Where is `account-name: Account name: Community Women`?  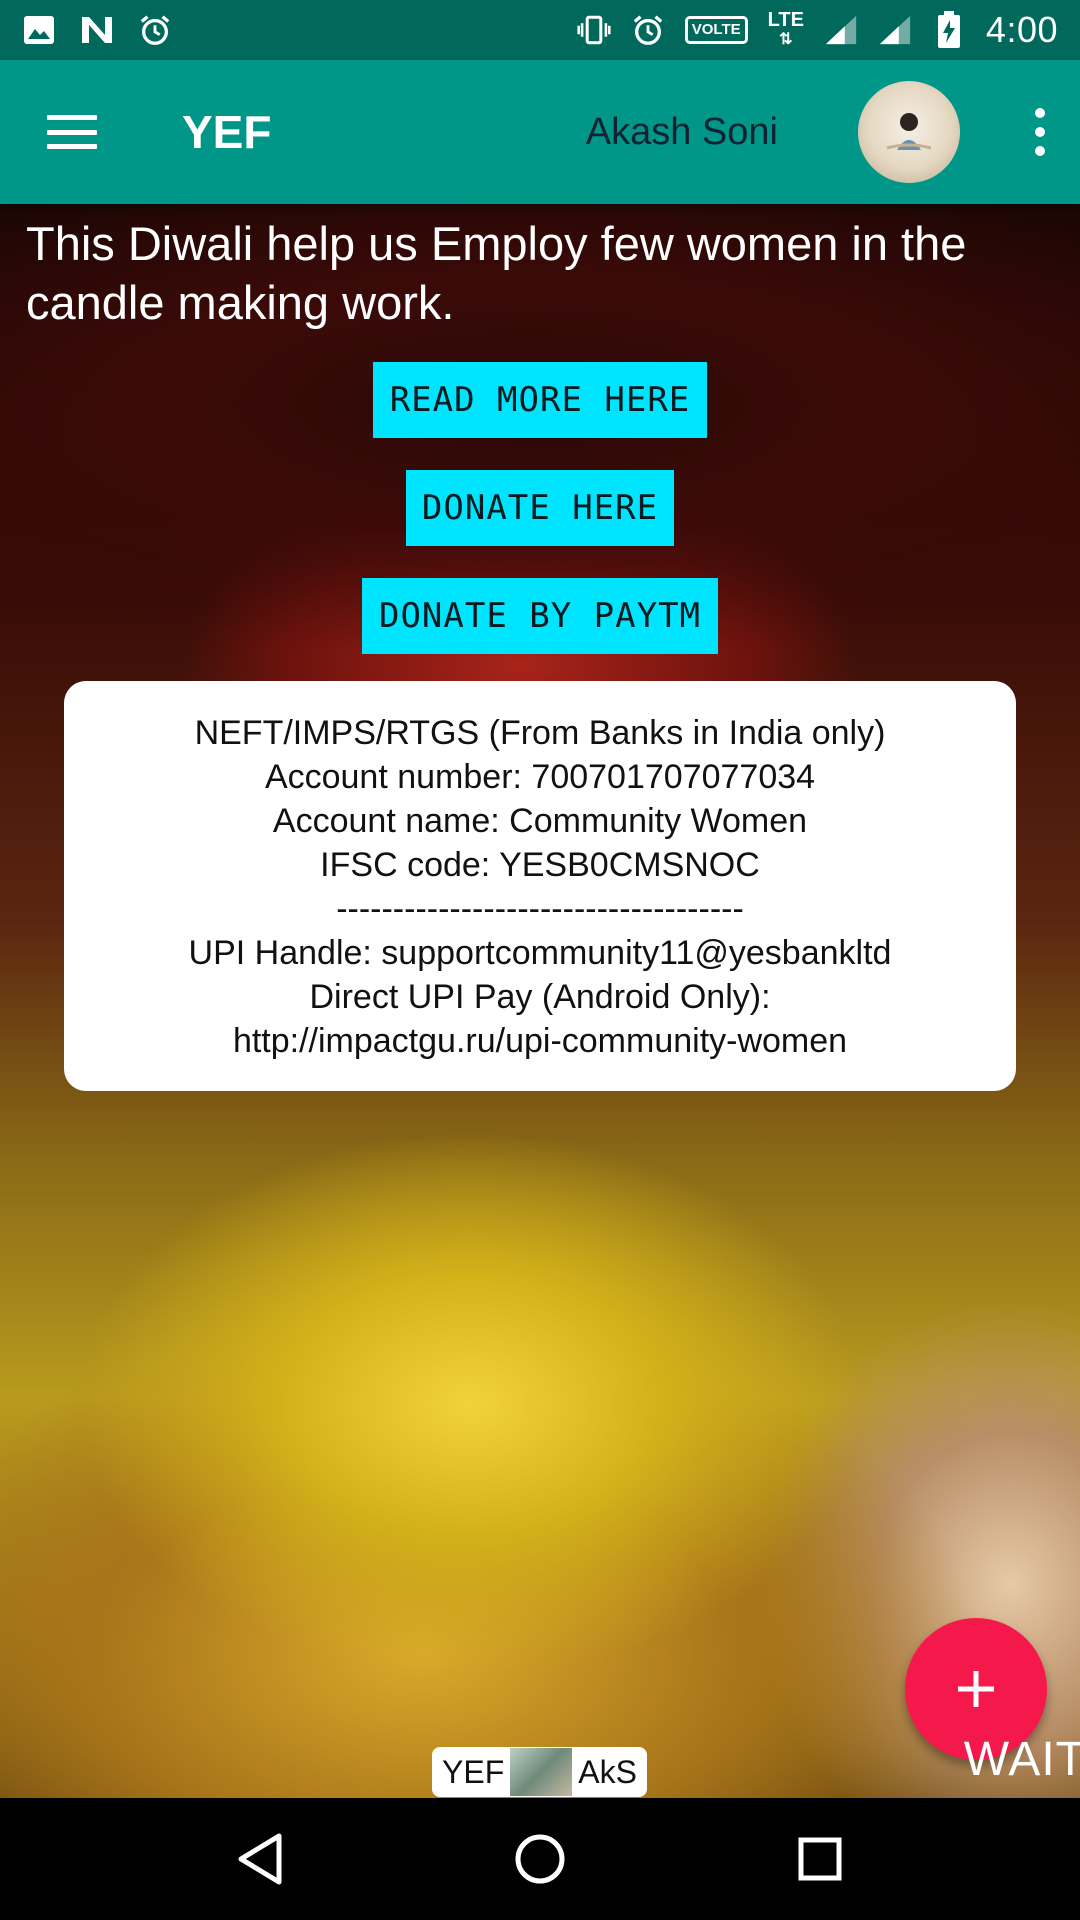
account-name: Account name: Community Women is located at coordinates (540, 821).